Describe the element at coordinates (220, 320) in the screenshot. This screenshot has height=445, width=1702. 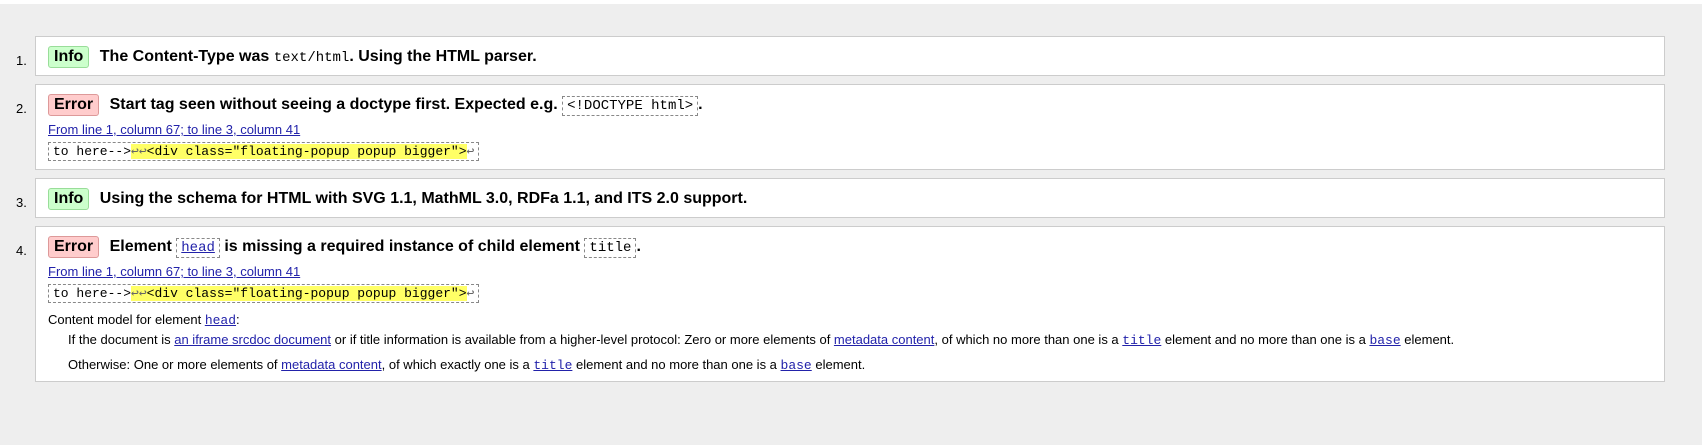
I see `head-spec-link: head` at that location.